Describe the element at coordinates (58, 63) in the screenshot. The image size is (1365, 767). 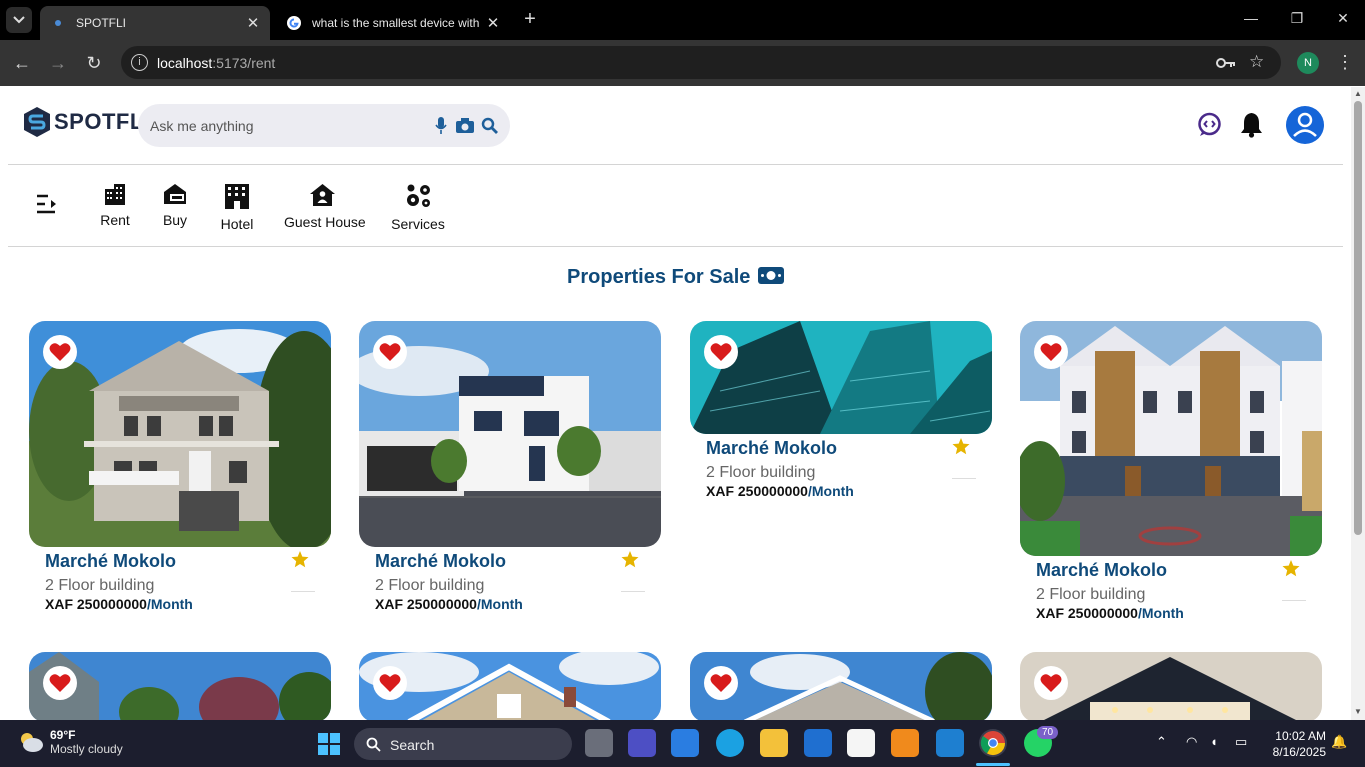
I see `forward-arrow-icon: →` at that location.